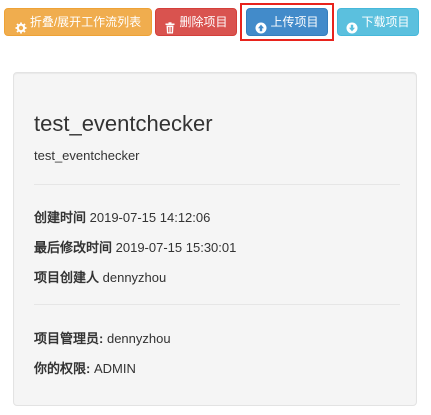 The width and height of the screenshot is (431, 415). Describe the element at coordinates (261, 25) in the screenshot. I see `upload-circle-icon` at that location.